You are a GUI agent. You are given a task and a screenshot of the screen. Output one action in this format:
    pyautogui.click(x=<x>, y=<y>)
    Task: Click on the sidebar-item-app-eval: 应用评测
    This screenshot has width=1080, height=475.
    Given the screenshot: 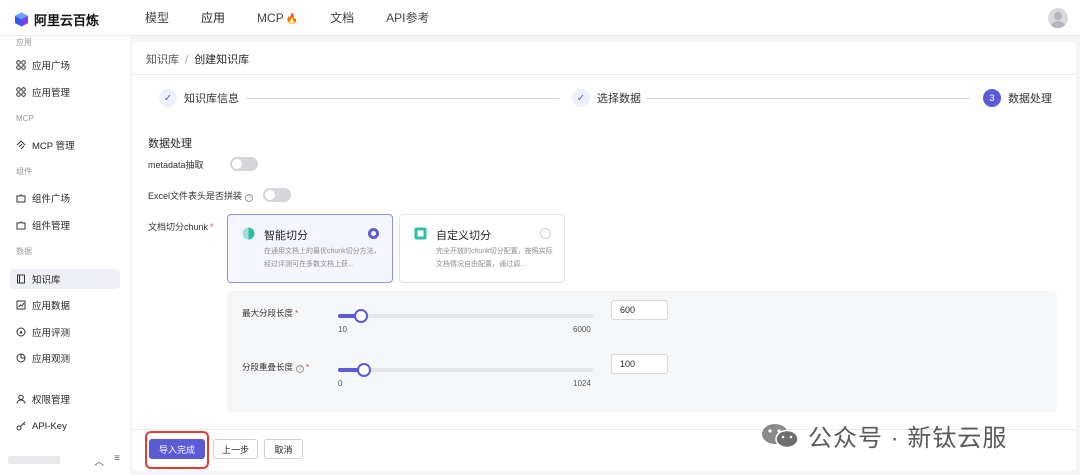 What is the action you would take?
    pyautogui.click(x=65, y=332)
    